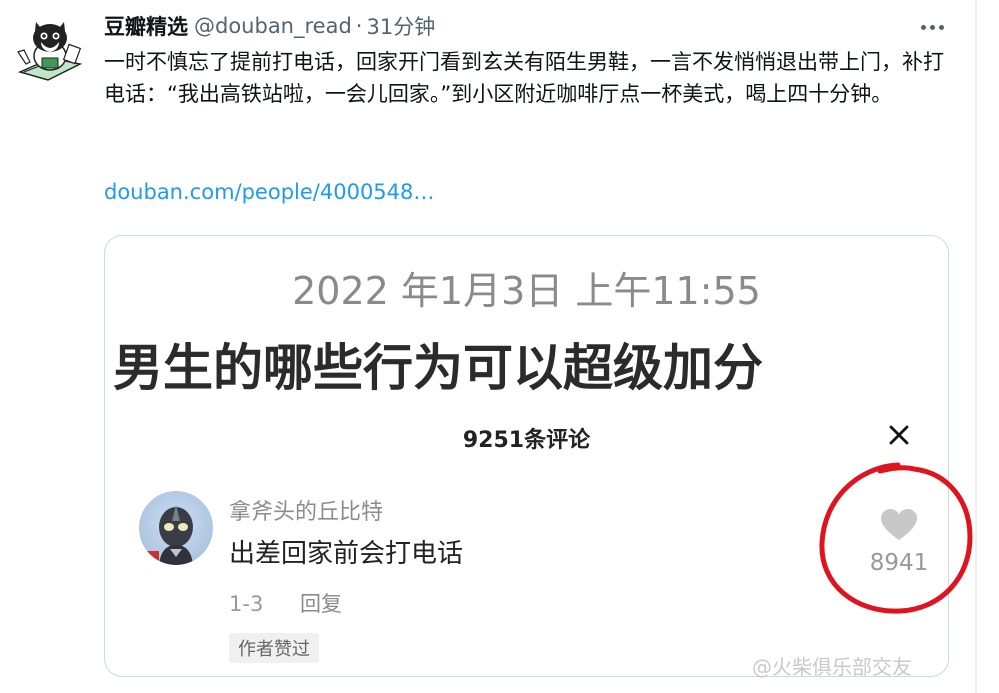 This screenshot has width=999, height=693. What do you see at coordinates (246, 604) in the screenshot?
I see `comment-index: 1-3` at bounding box center [246, 604].